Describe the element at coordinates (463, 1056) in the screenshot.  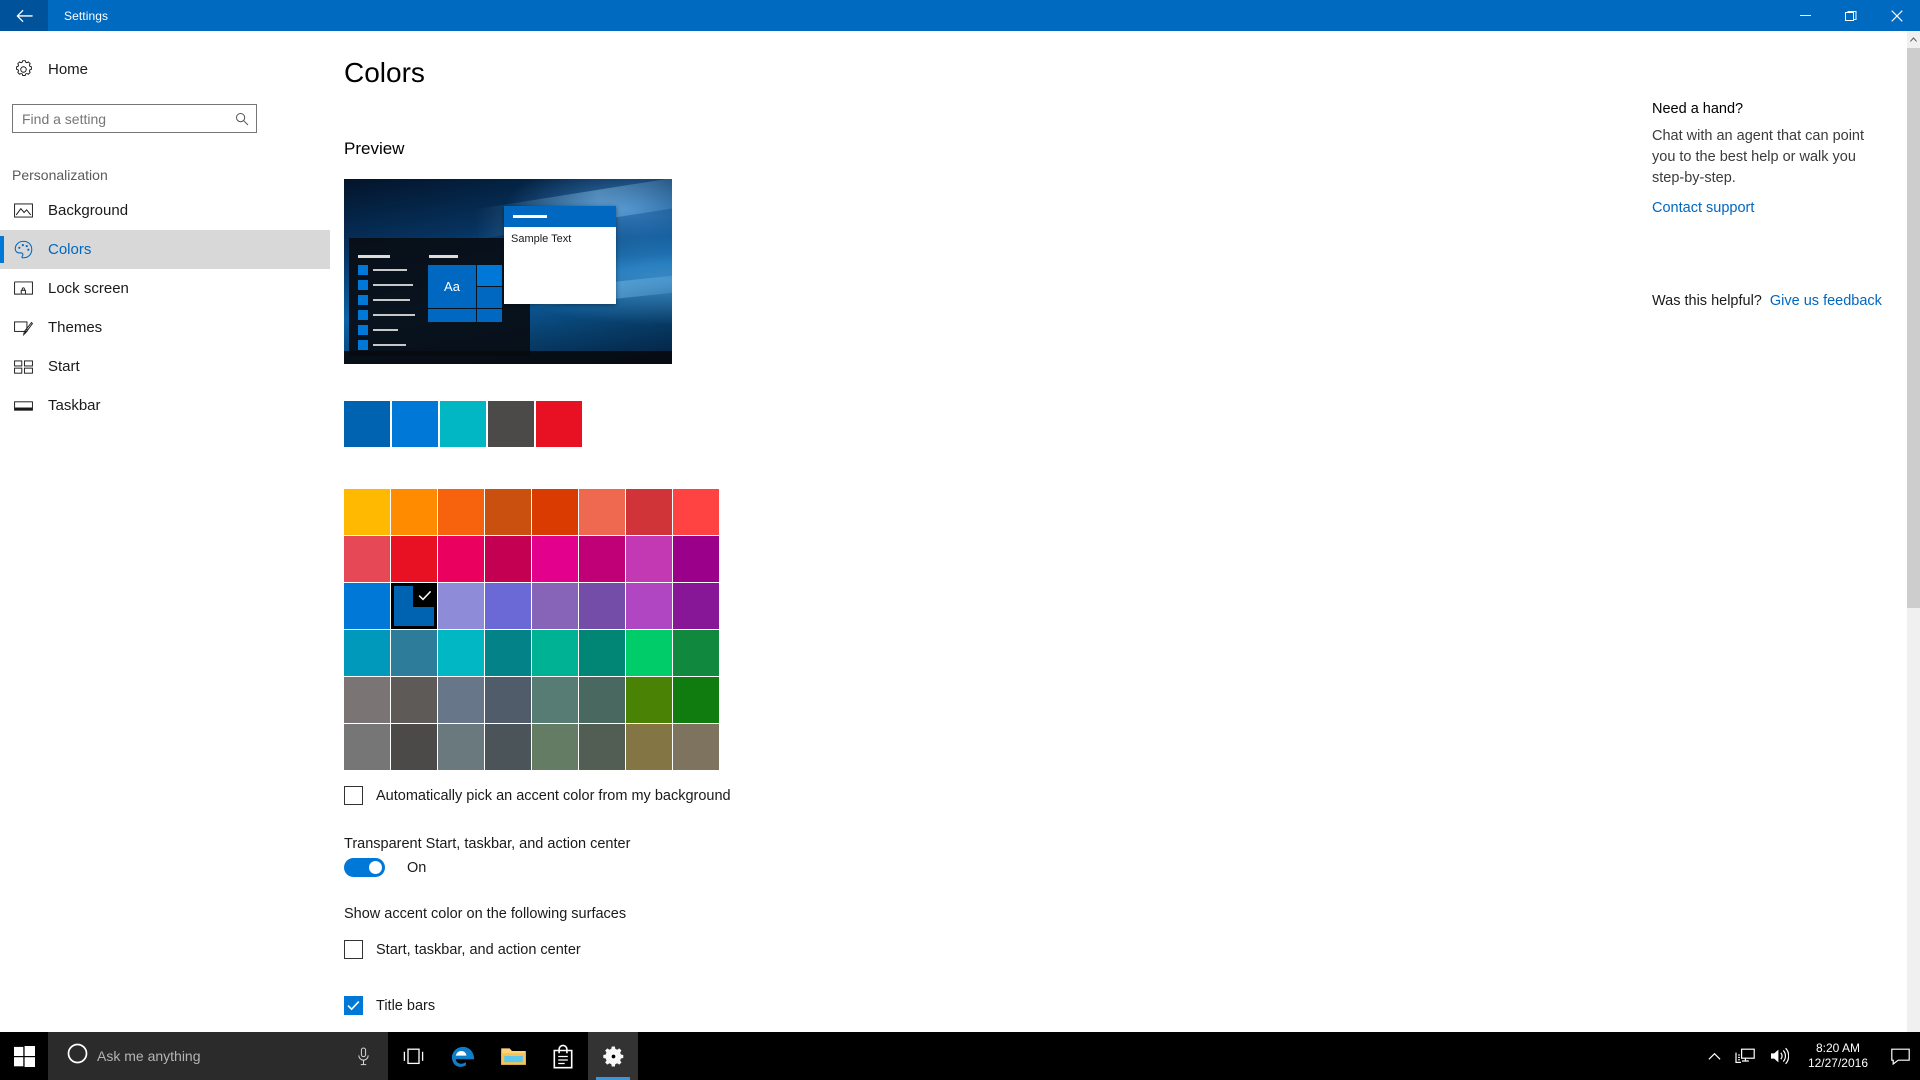
I see `taskbar-item-edge` at that location.